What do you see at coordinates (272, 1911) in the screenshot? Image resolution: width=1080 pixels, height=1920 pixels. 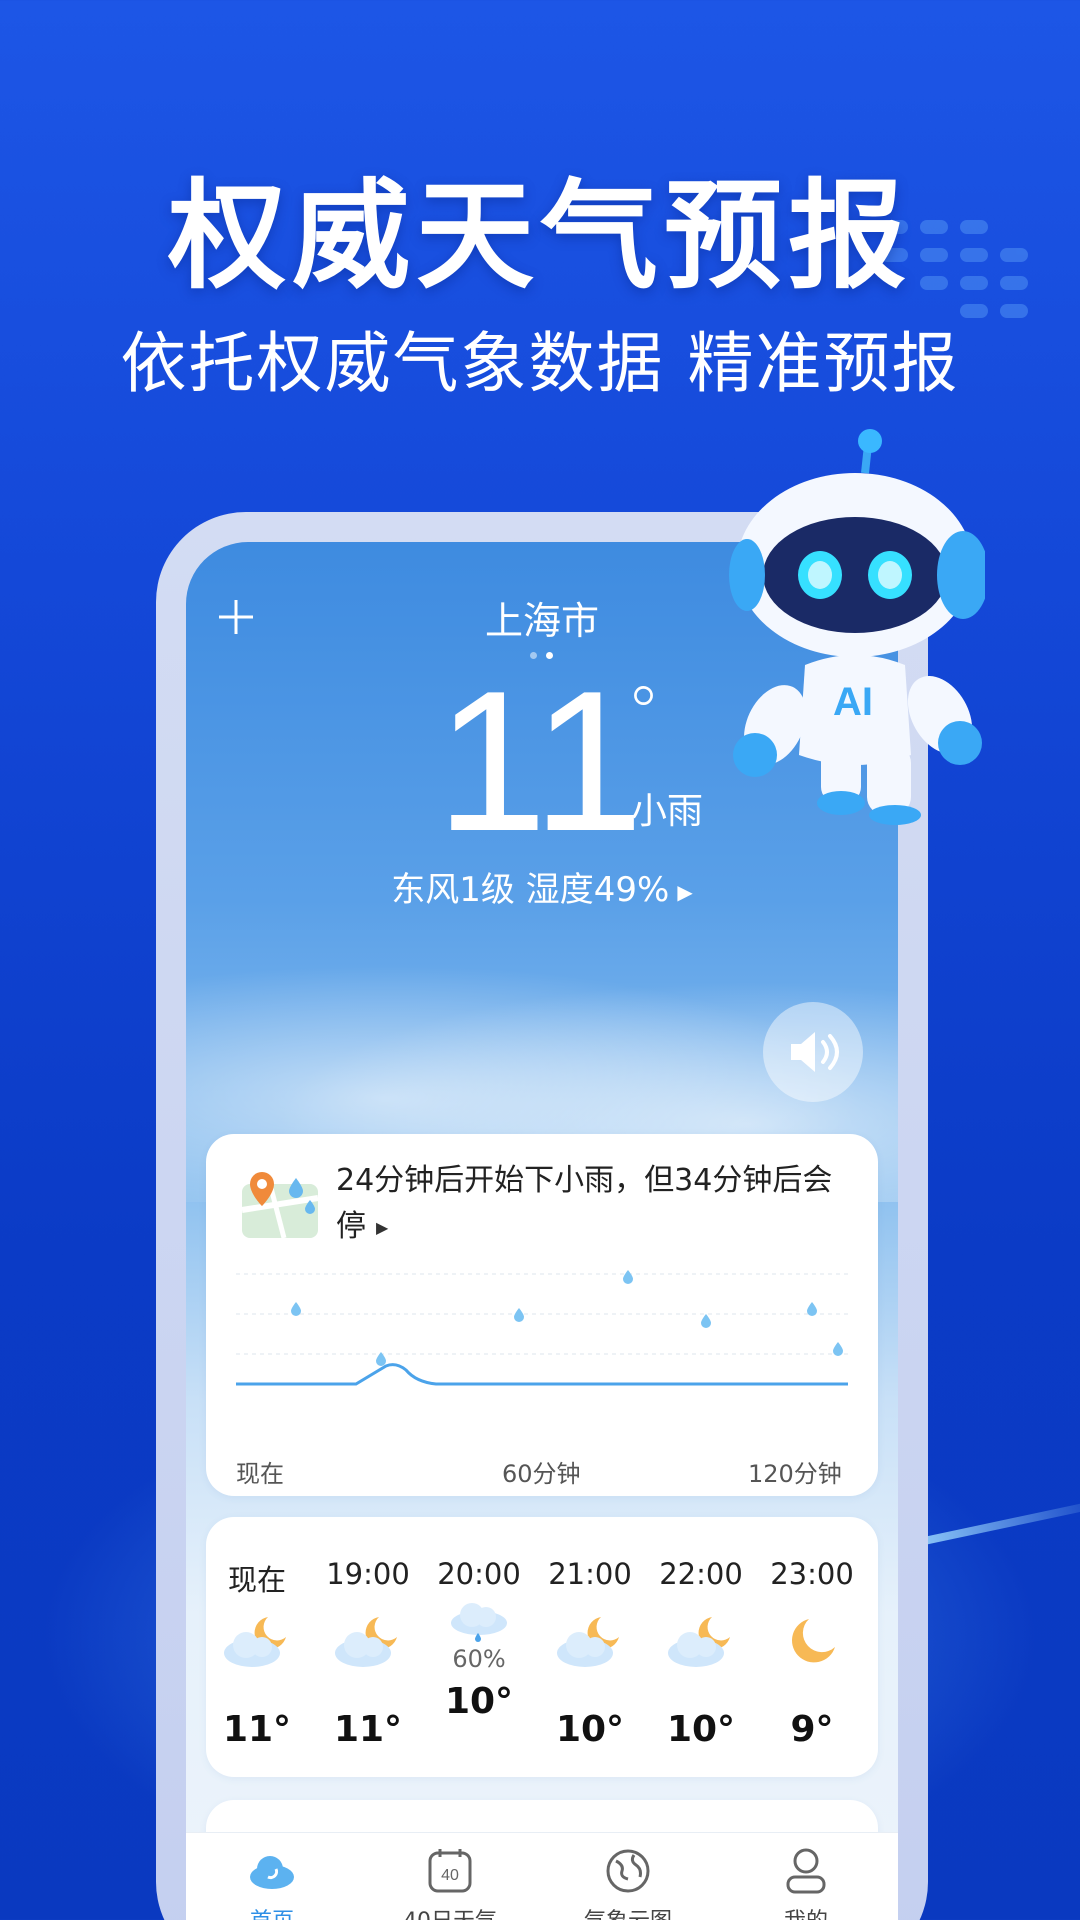 I see `tab-label: 首页` at bounding box center [272, 1911].